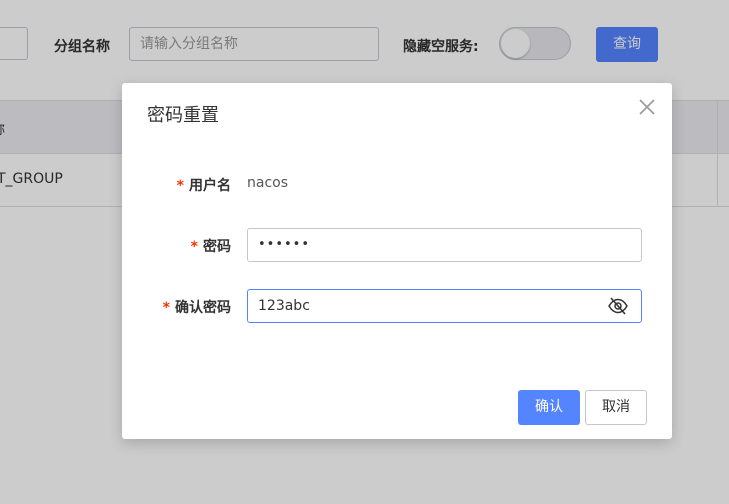 The width and height of the screenshot is (729, 504). I want to click on password-label: * 密码, so click(211, 246).